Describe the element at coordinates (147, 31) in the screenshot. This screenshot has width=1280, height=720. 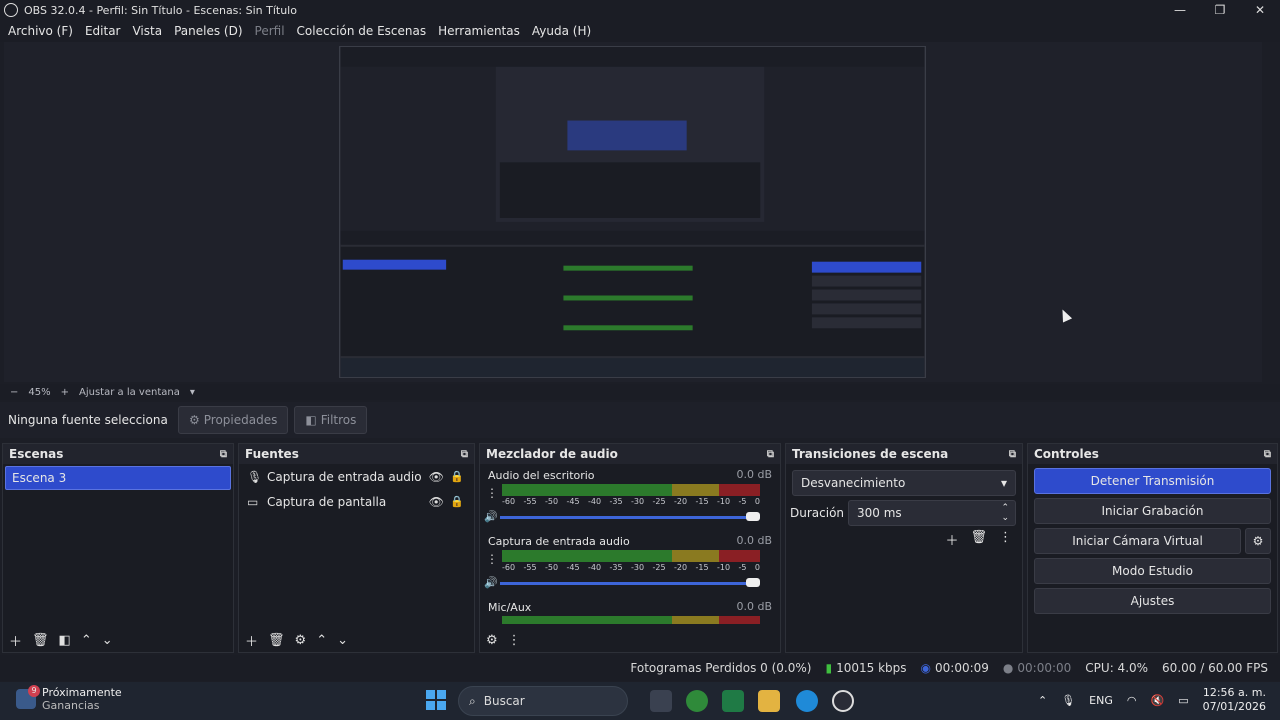
I see `menu-vista: Vista` at that location.